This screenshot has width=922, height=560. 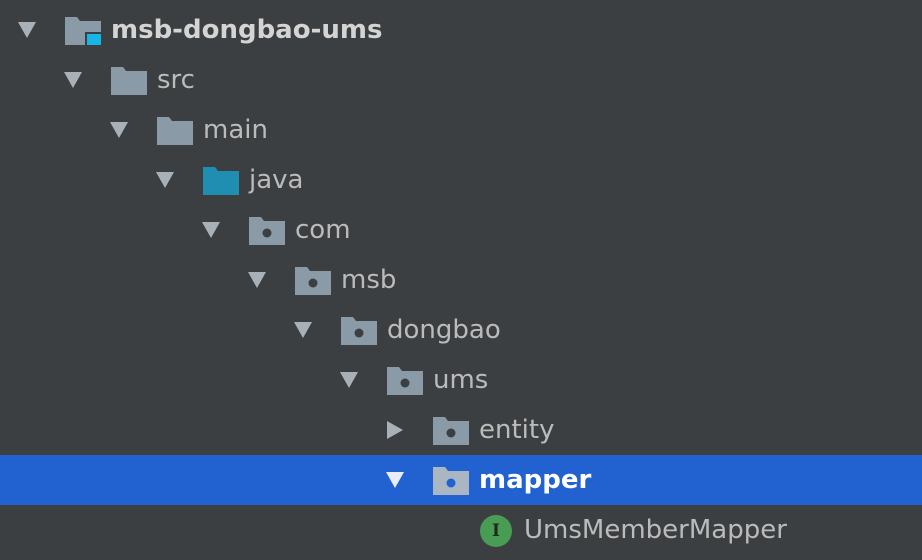 What do you see at coordinates (395, 430) in the screenshot?
I see `collapse-arrow-icon` at bounding box center [395, 430].